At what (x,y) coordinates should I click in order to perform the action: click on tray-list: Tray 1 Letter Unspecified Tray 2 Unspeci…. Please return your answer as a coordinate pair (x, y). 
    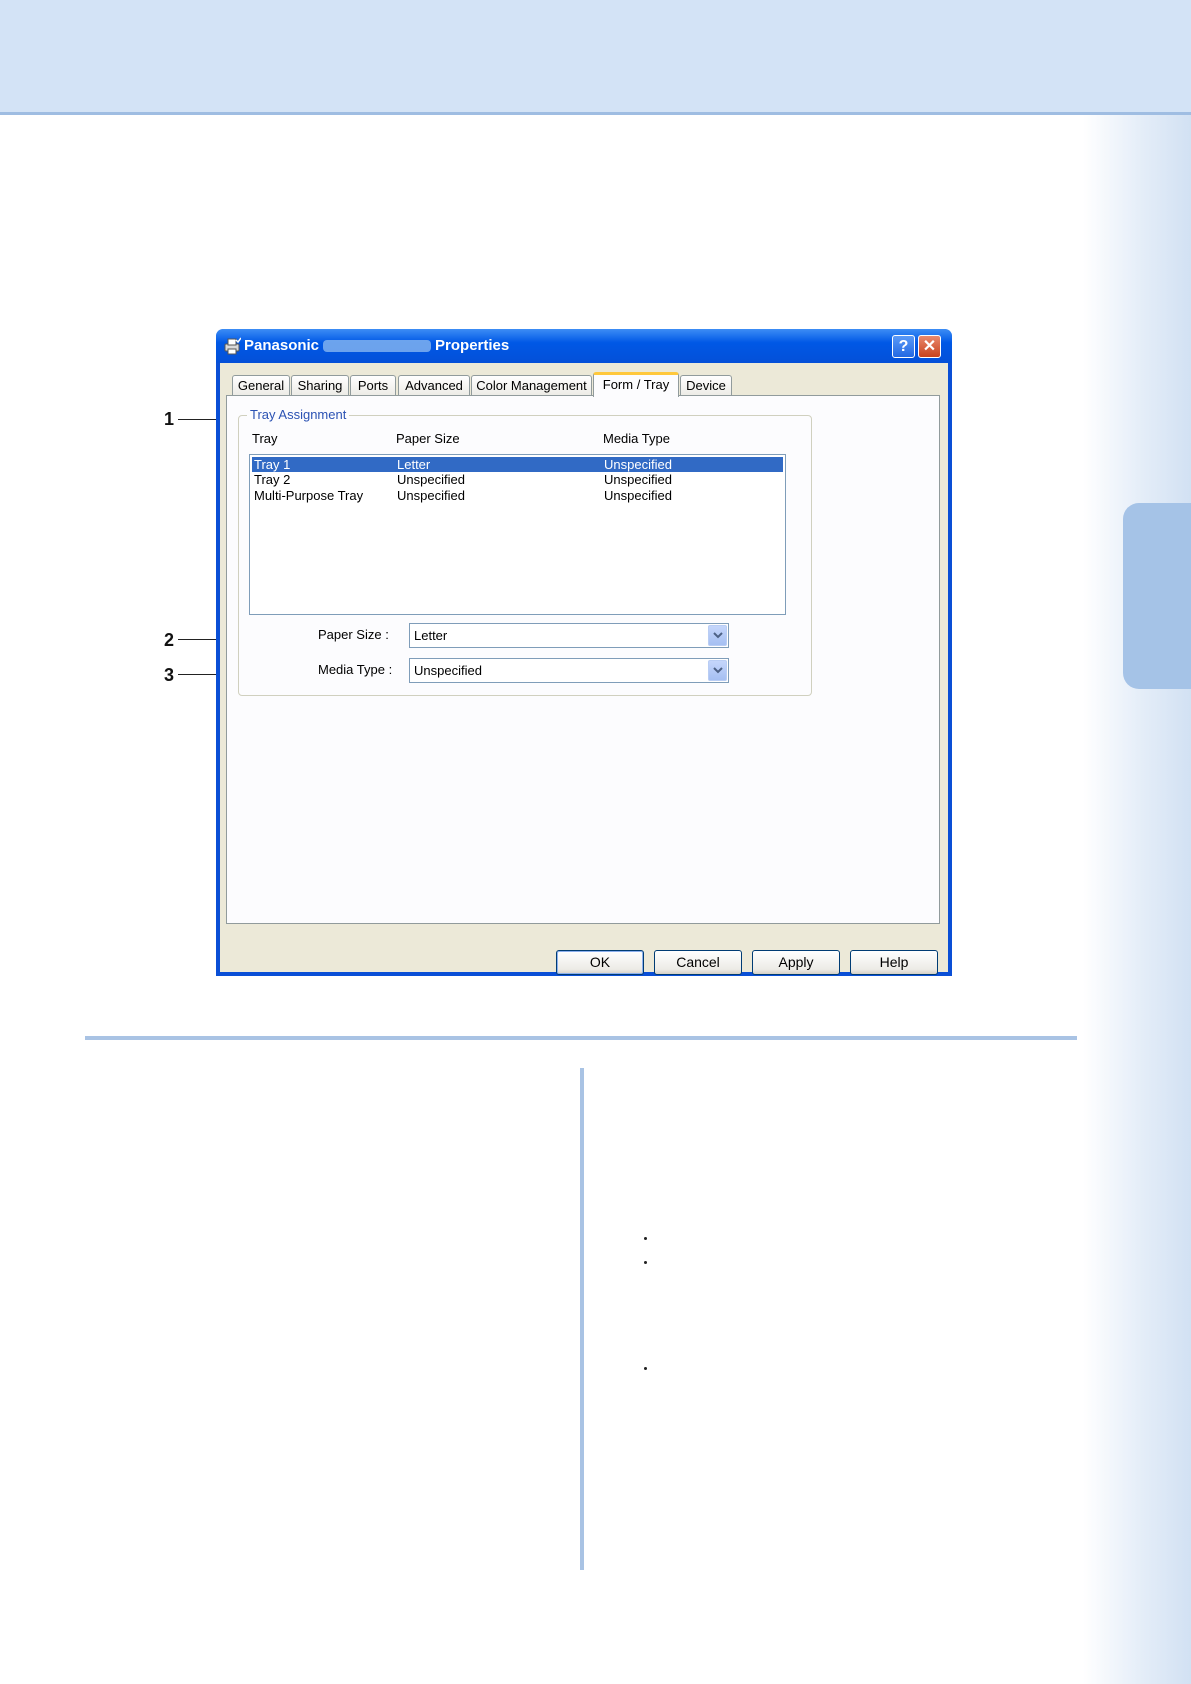
    Looking at the image, I should click on (517, 534).